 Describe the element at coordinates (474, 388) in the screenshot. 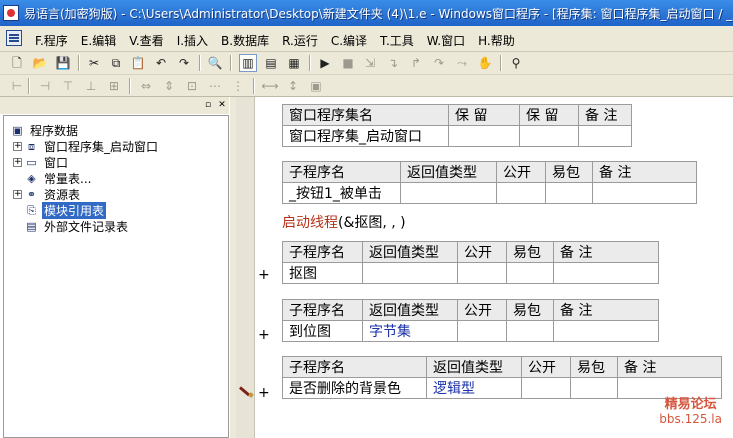

I see `return-type-cell: 逻辑型` at that location.